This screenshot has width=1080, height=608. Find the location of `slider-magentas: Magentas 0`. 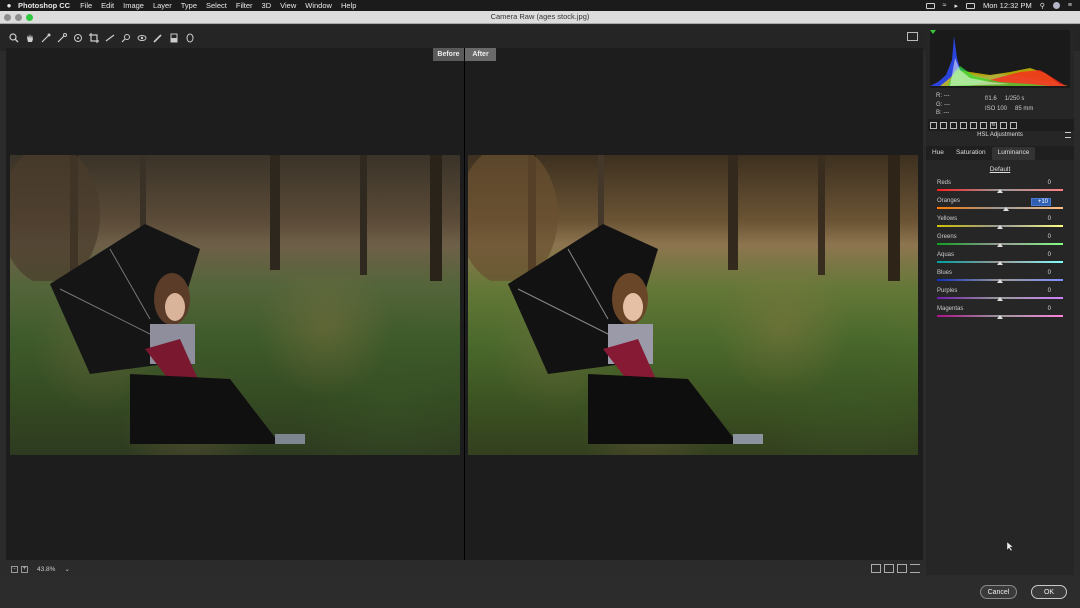

slider-magentas: Magentas 0 is located at coordinates (1001, 315).